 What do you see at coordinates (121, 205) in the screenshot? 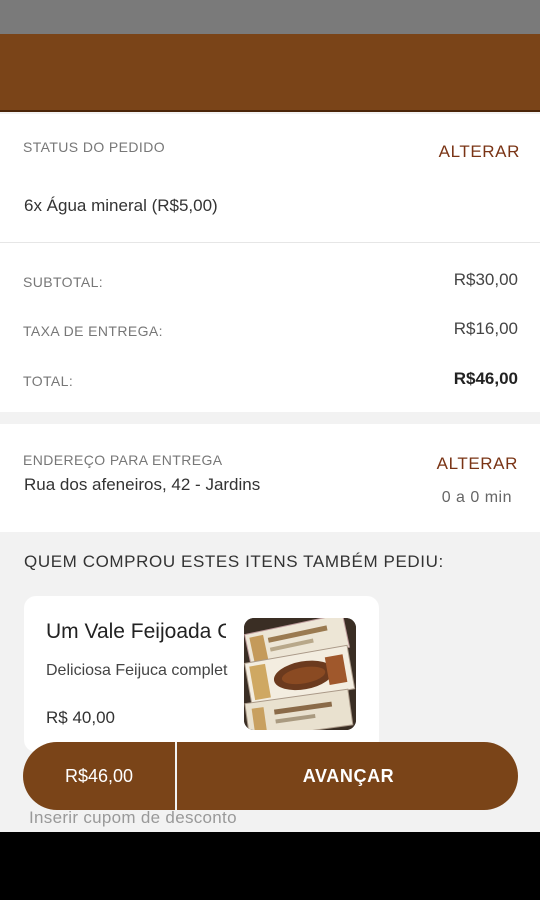
I see `order-item: 6x Água mineral (R$5,00)` at bounding box center [121, 205].